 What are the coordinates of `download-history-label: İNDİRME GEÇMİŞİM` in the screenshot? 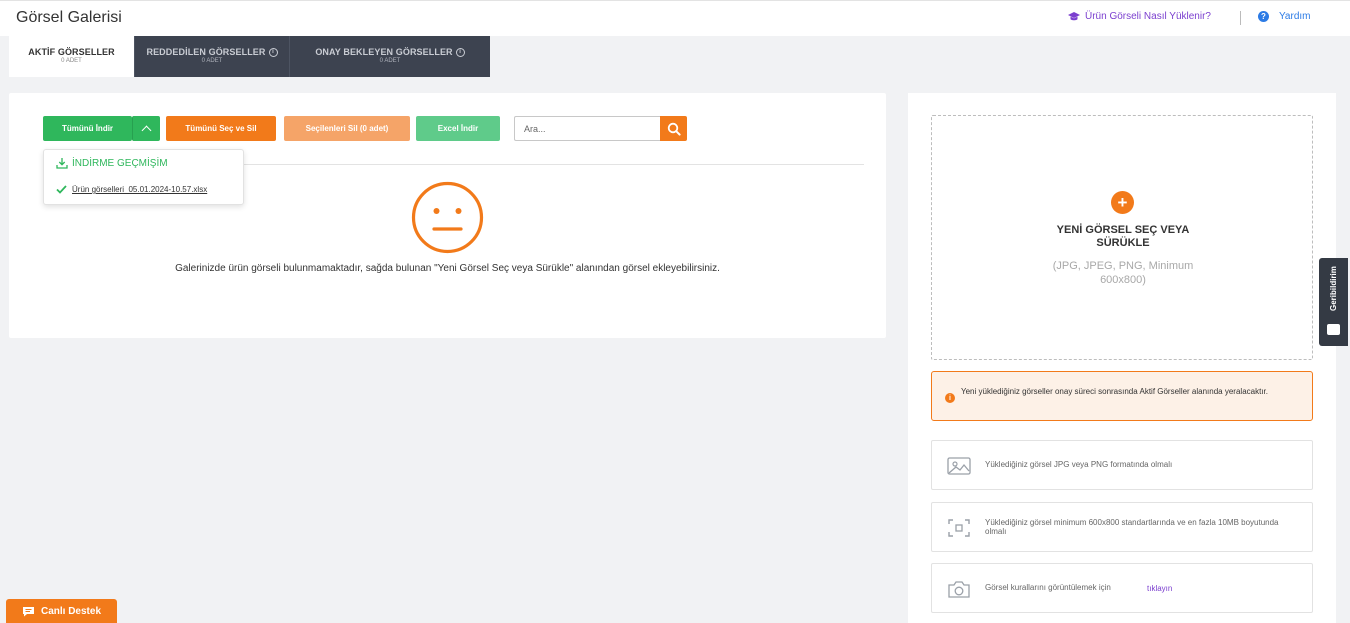 It's located at (120, 163).